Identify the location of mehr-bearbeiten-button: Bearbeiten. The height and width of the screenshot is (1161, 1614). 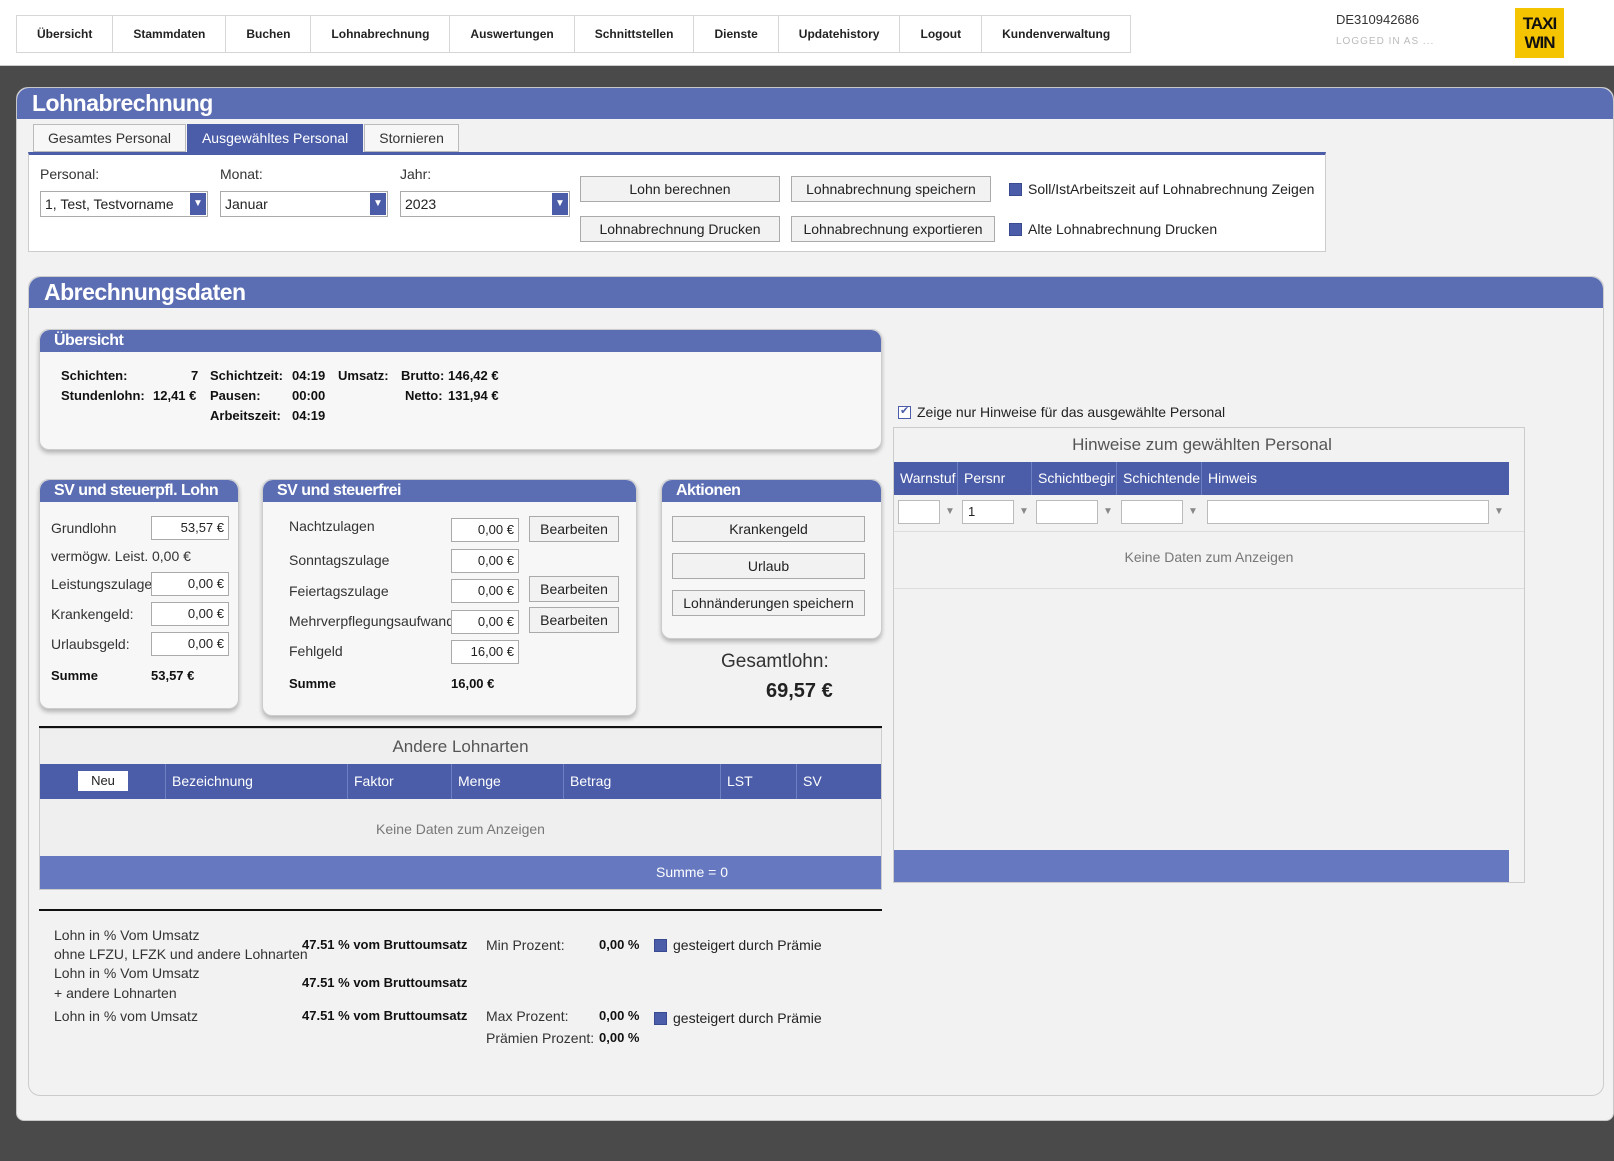
(574, 620).